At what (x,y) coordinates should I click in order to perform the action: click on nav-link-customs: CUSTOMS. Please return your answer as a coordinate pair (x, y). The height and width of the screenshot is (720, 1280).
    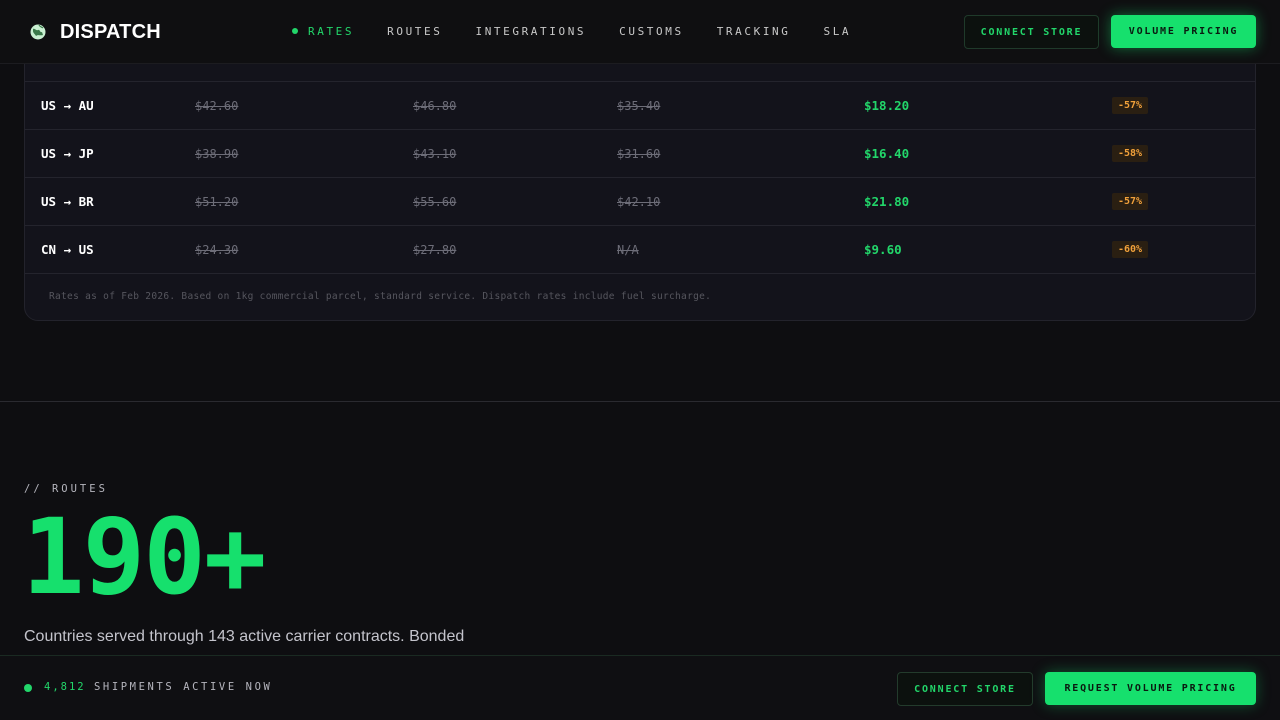
    Looking at the image, I should click on (651, 31).